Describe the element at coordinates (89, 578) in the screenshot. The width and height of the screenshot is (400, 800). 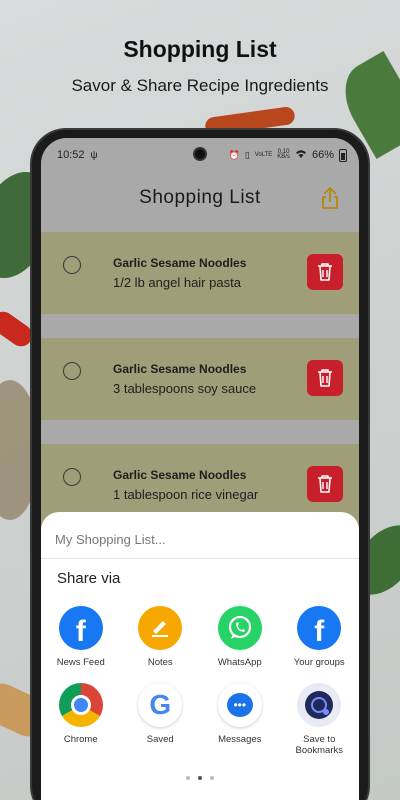
I see `share-heading: Share via` at that location.